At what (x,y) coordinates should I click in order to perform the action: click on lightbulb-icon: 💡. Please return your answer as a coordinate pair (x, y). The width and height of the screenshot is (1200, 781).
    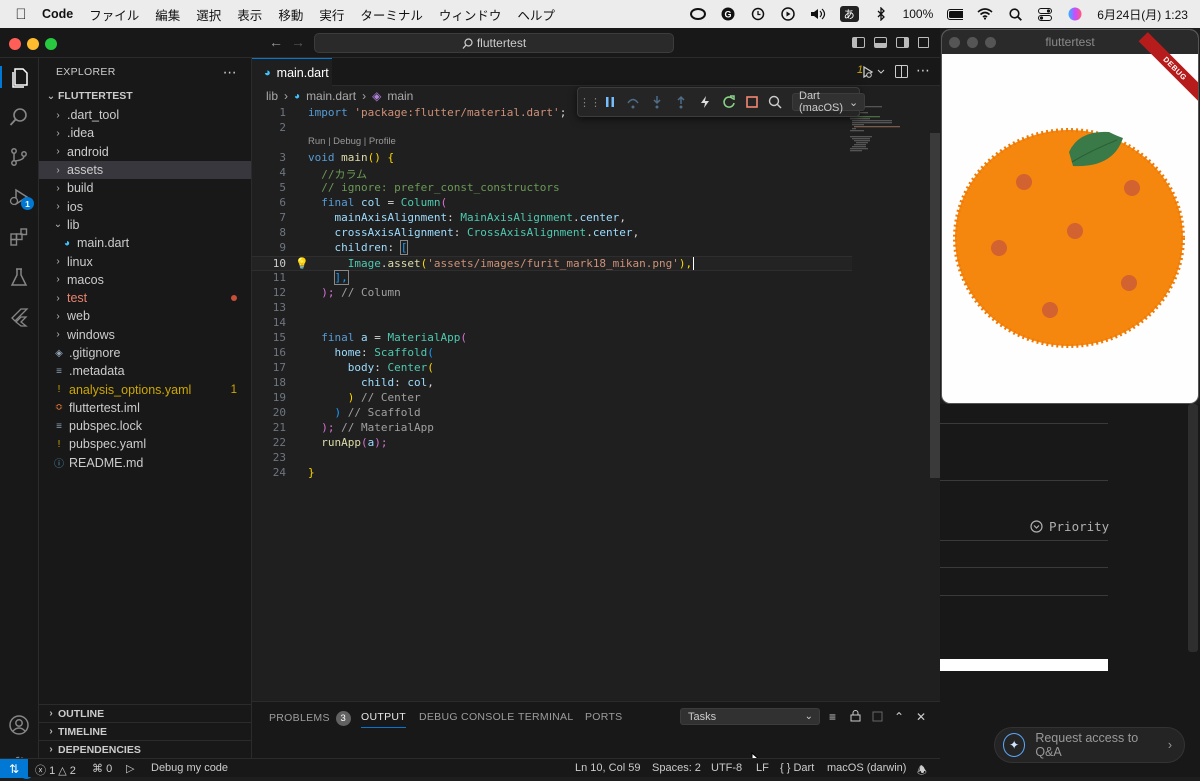
    Looking at the image, I should click on (302, 263).